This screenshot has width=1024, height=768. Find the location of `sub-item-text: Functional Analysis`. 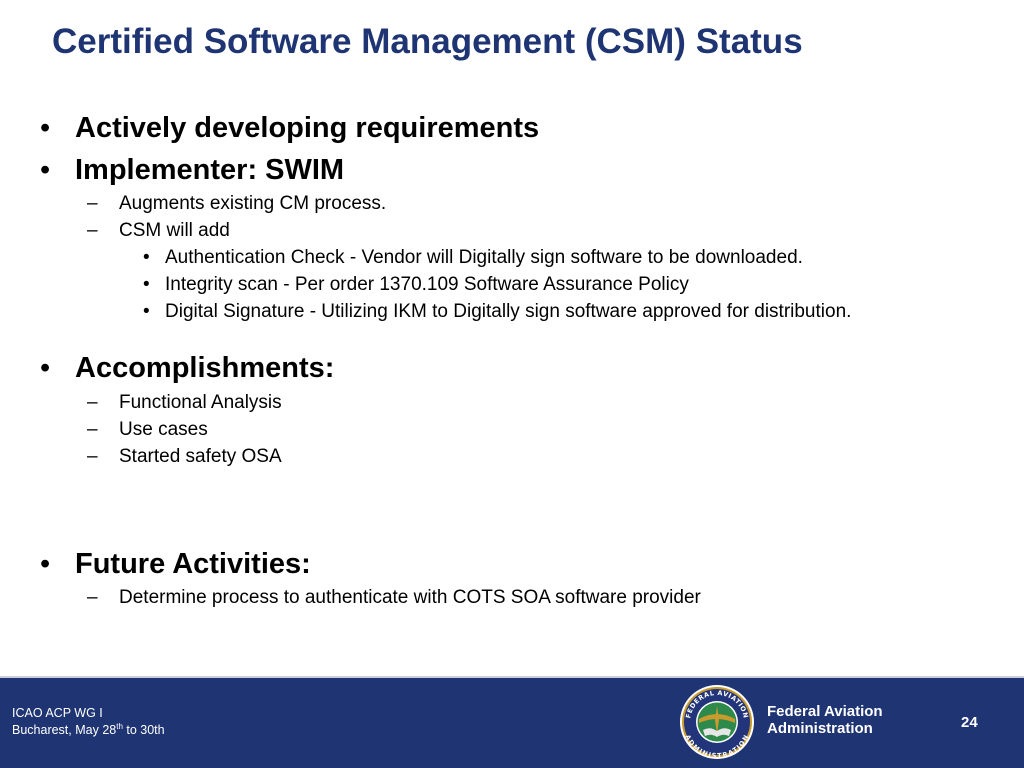

sub-item-text: Functional Analysis is located at coordinates (200, 402).